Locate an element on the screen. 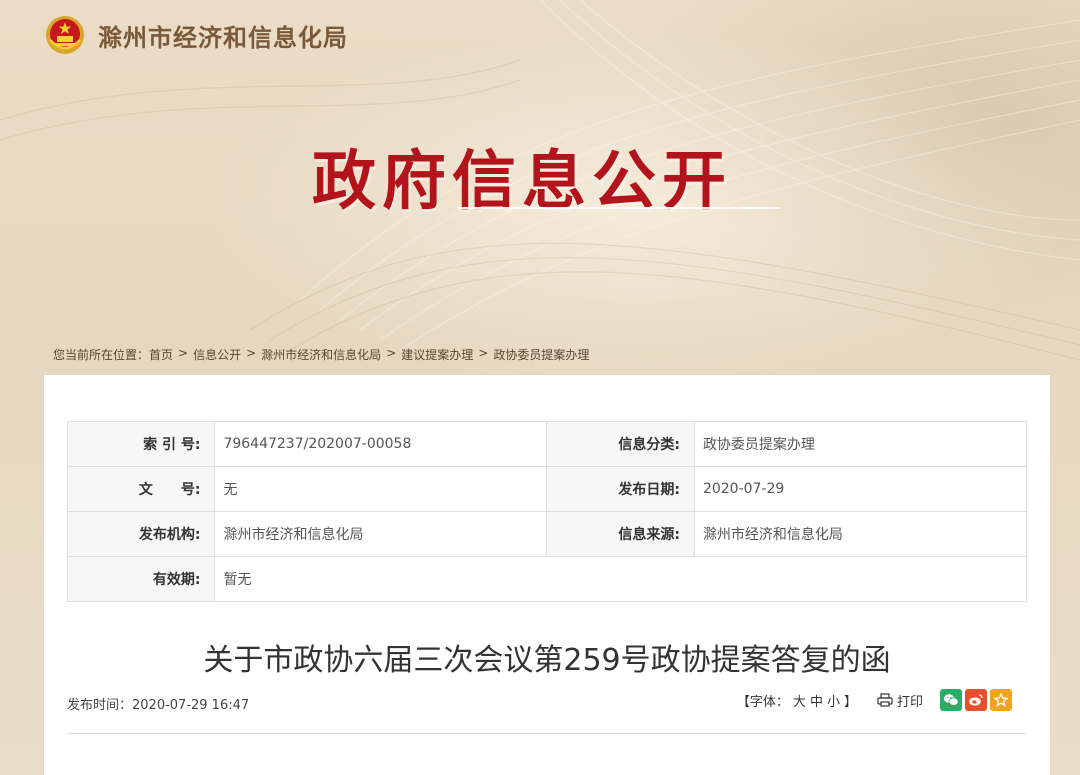  print-button: 打印 is located at coordinates (900, 700).